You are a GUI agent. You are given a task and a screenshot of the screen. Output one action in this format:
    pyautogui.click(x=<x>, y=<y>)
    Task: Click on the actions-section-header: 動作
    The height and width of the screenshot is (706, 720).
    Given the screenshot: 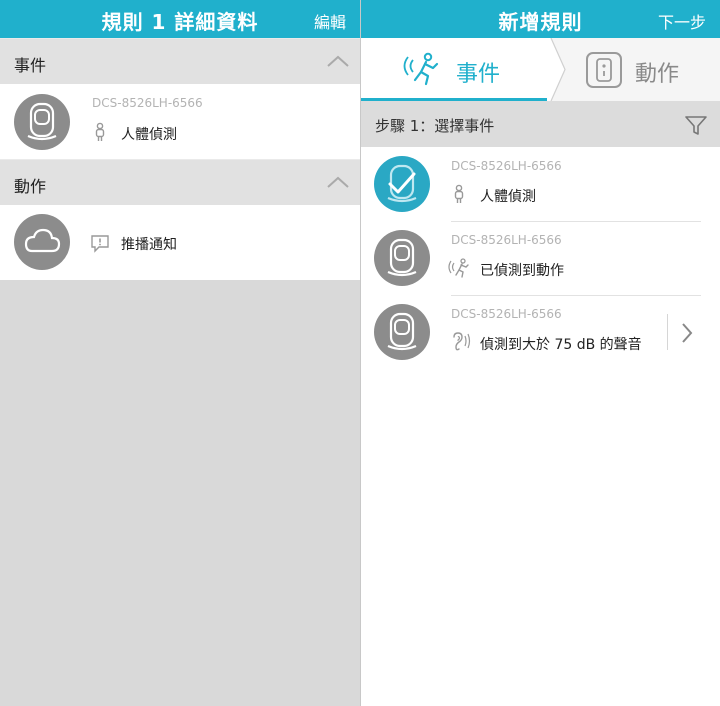 What is the action you would take?
    pyautogui.click(x=180, y=182)
    